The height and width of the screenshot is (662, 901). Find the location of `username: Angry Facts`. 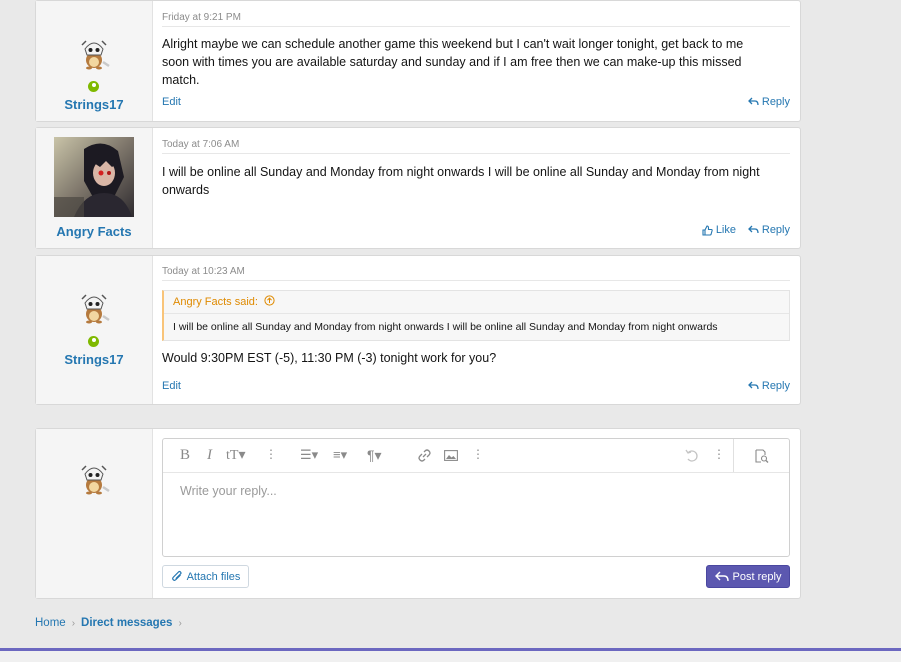

username: Angry Facts is located at coordinates (94, 231).